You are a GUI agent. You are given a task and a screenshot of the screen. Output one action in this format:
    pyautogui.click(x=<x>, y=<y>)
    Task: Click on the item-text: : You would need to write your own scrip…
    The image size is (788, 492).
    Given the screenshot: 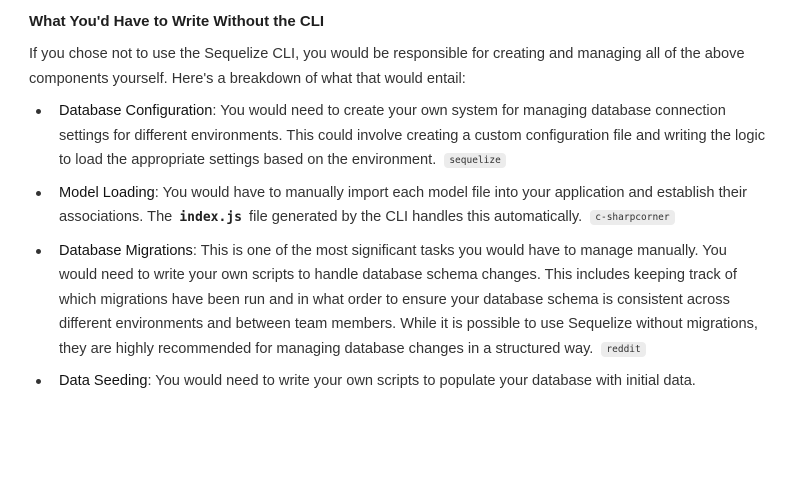 What is the action you would take?
    pyautogui.click(x=421, y=381)
    